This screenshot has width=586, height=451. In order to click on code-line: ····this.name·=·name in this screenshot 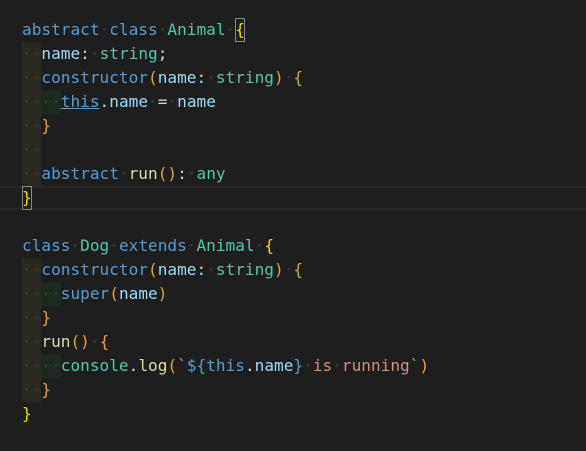, I will do `click(119, 102)`.